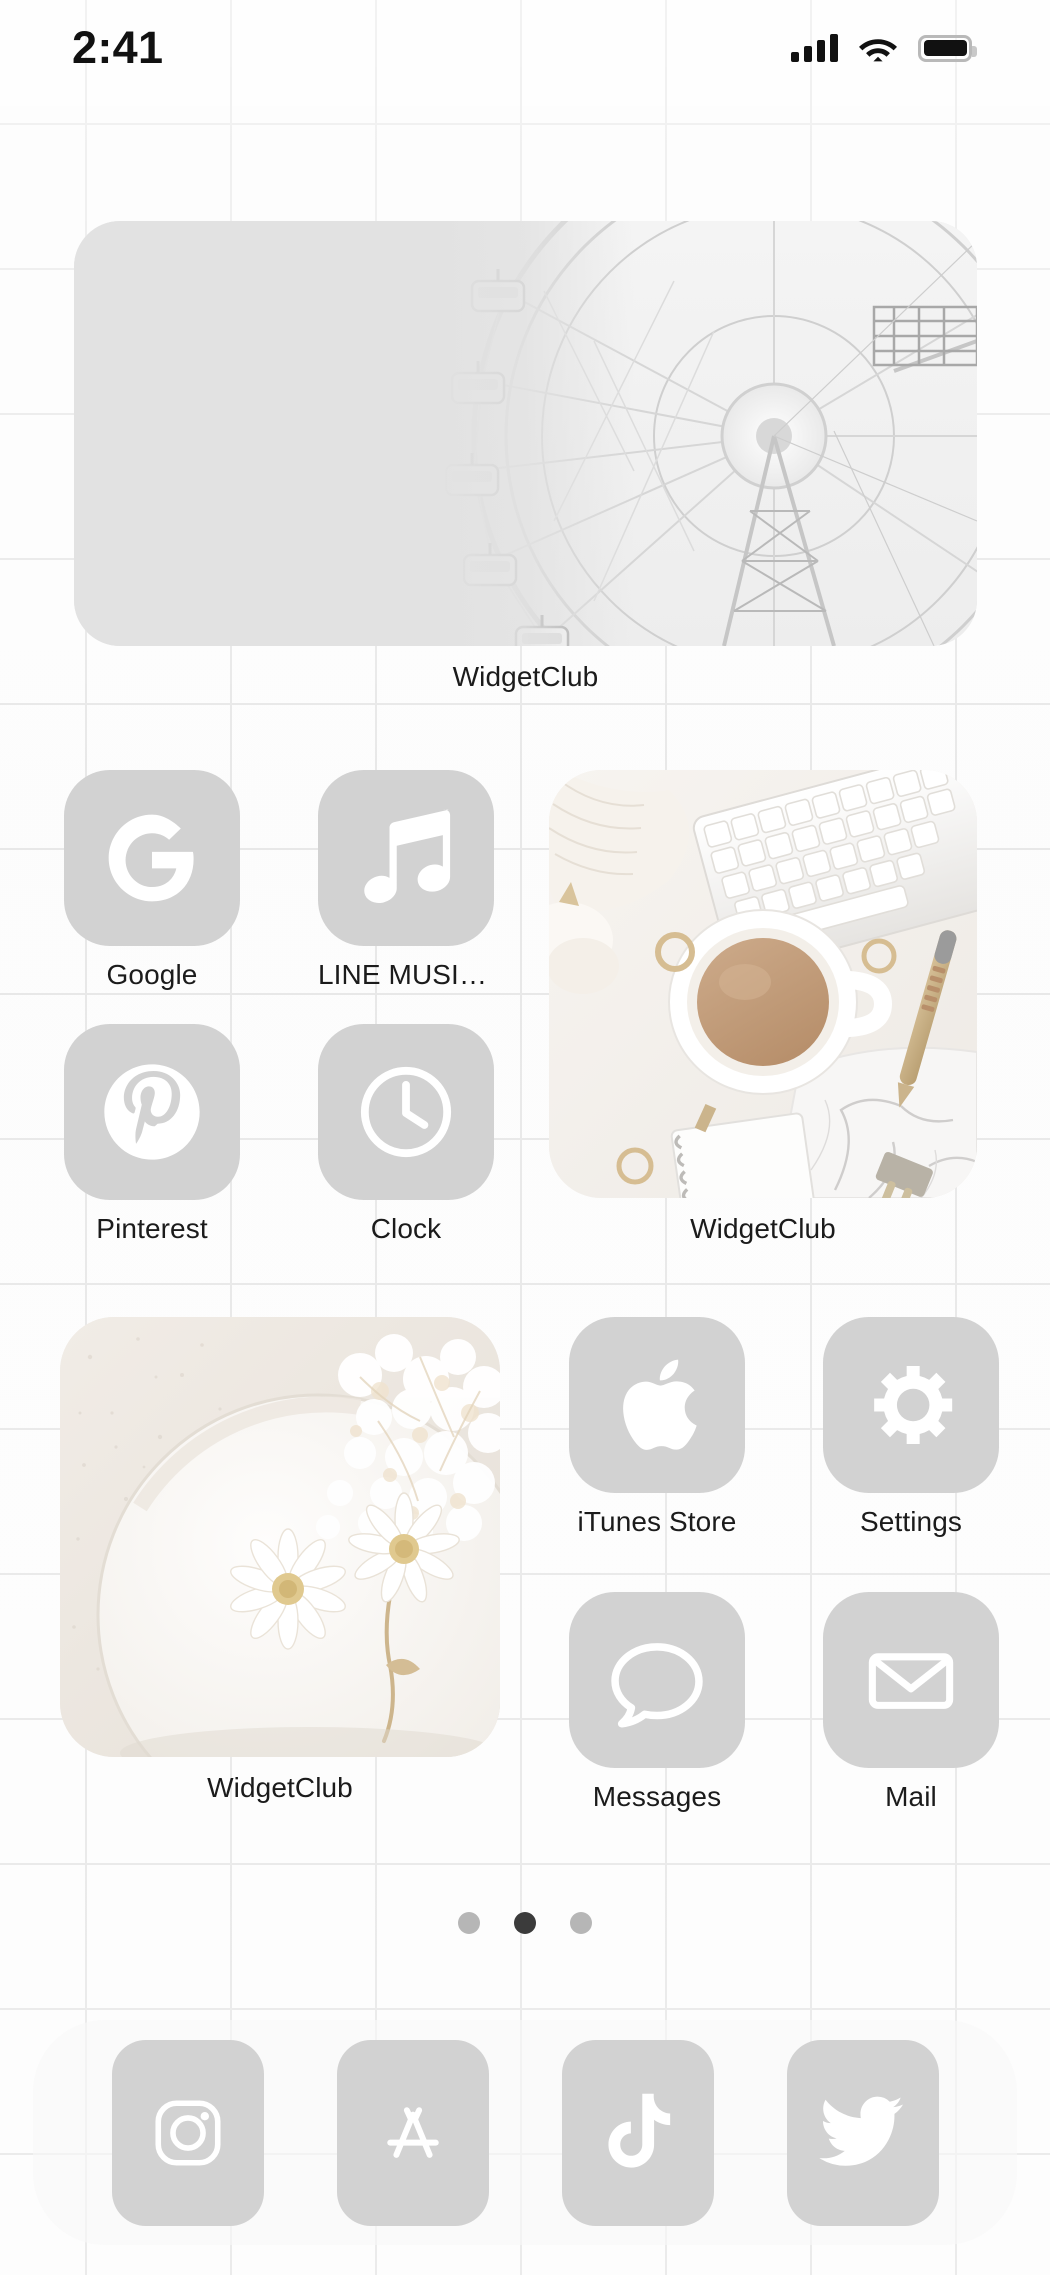  I want to click on app-settings: Settings, so click(911, 1428).